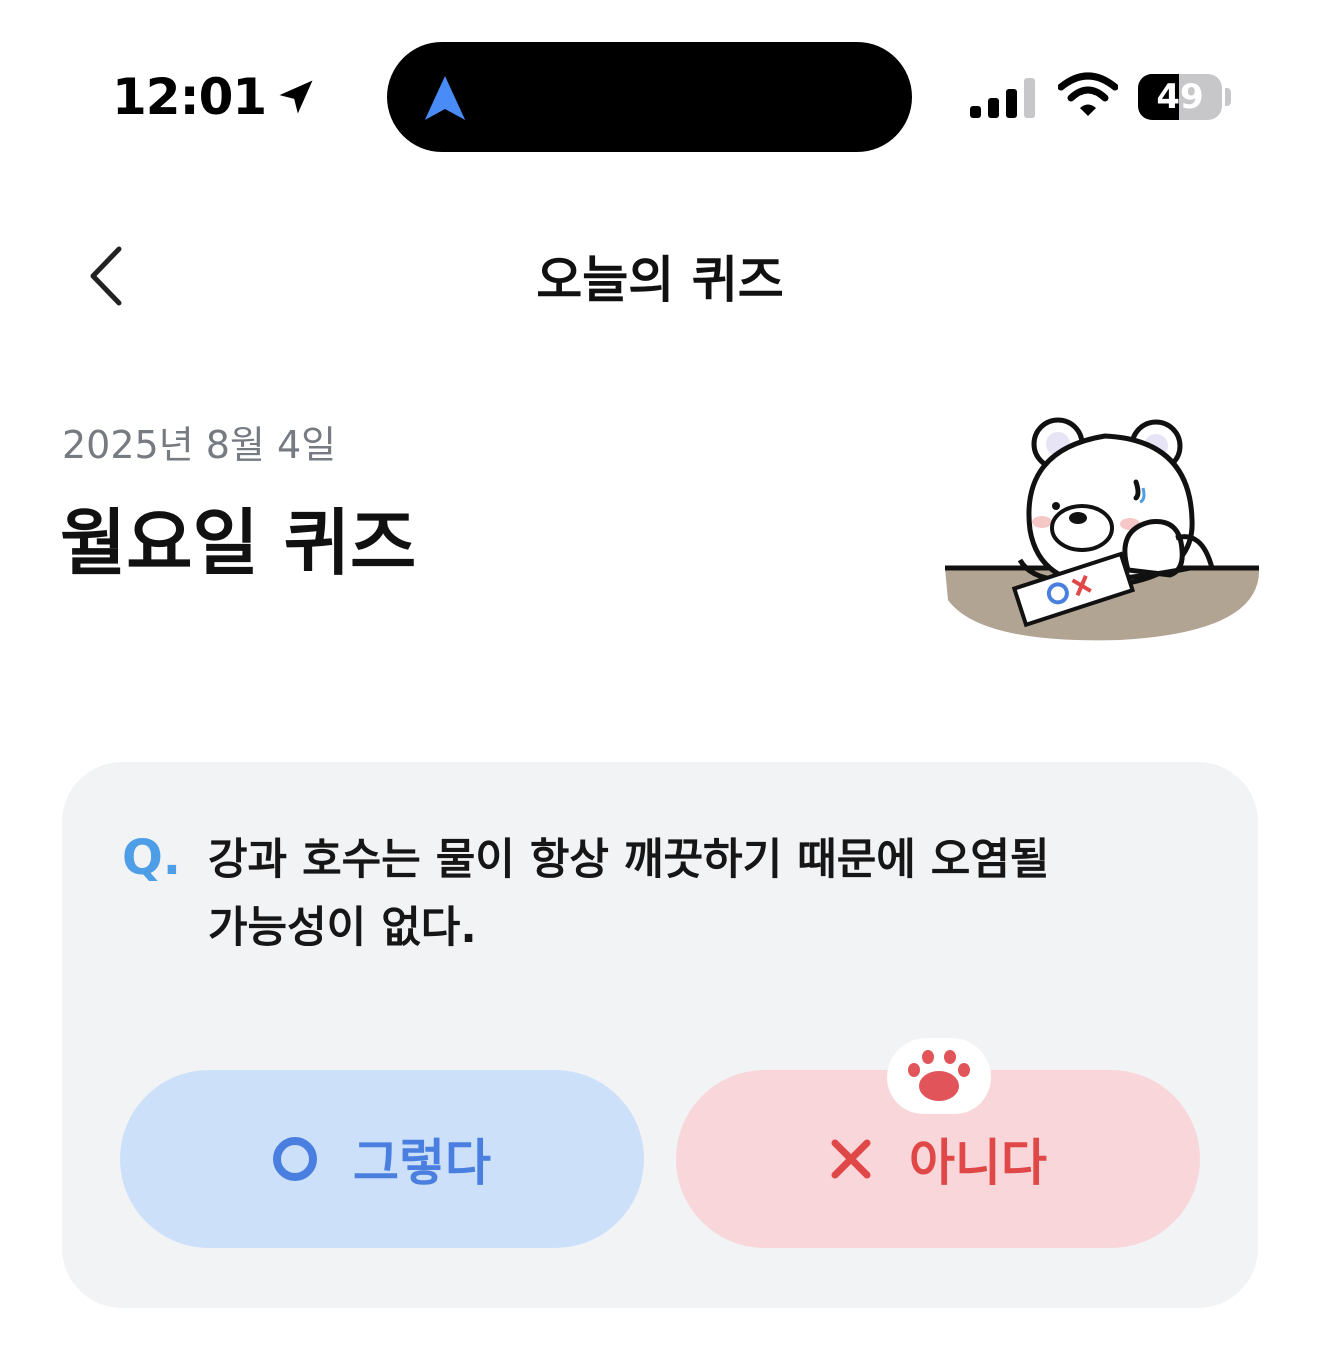 The height and width of the screenshot is (1366, 1320). Describe the element at coordinates (445, 98) in the screenshot. I see `navigation-arrow-icon` at that location.